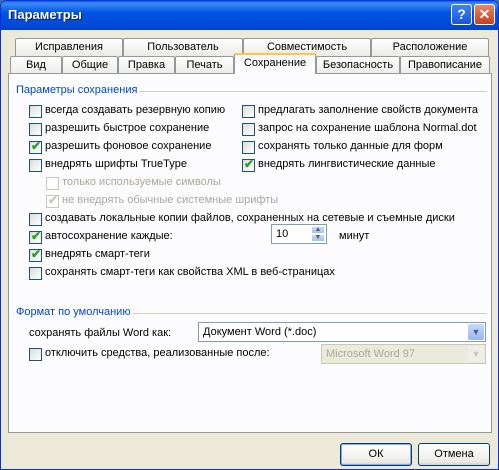 This screenshot has width=499, height=470. Describe the element at coordinates (116, 164) in the screenshot. I see `embed-truetype-label: внедрять шрифты TrueType` at that location.